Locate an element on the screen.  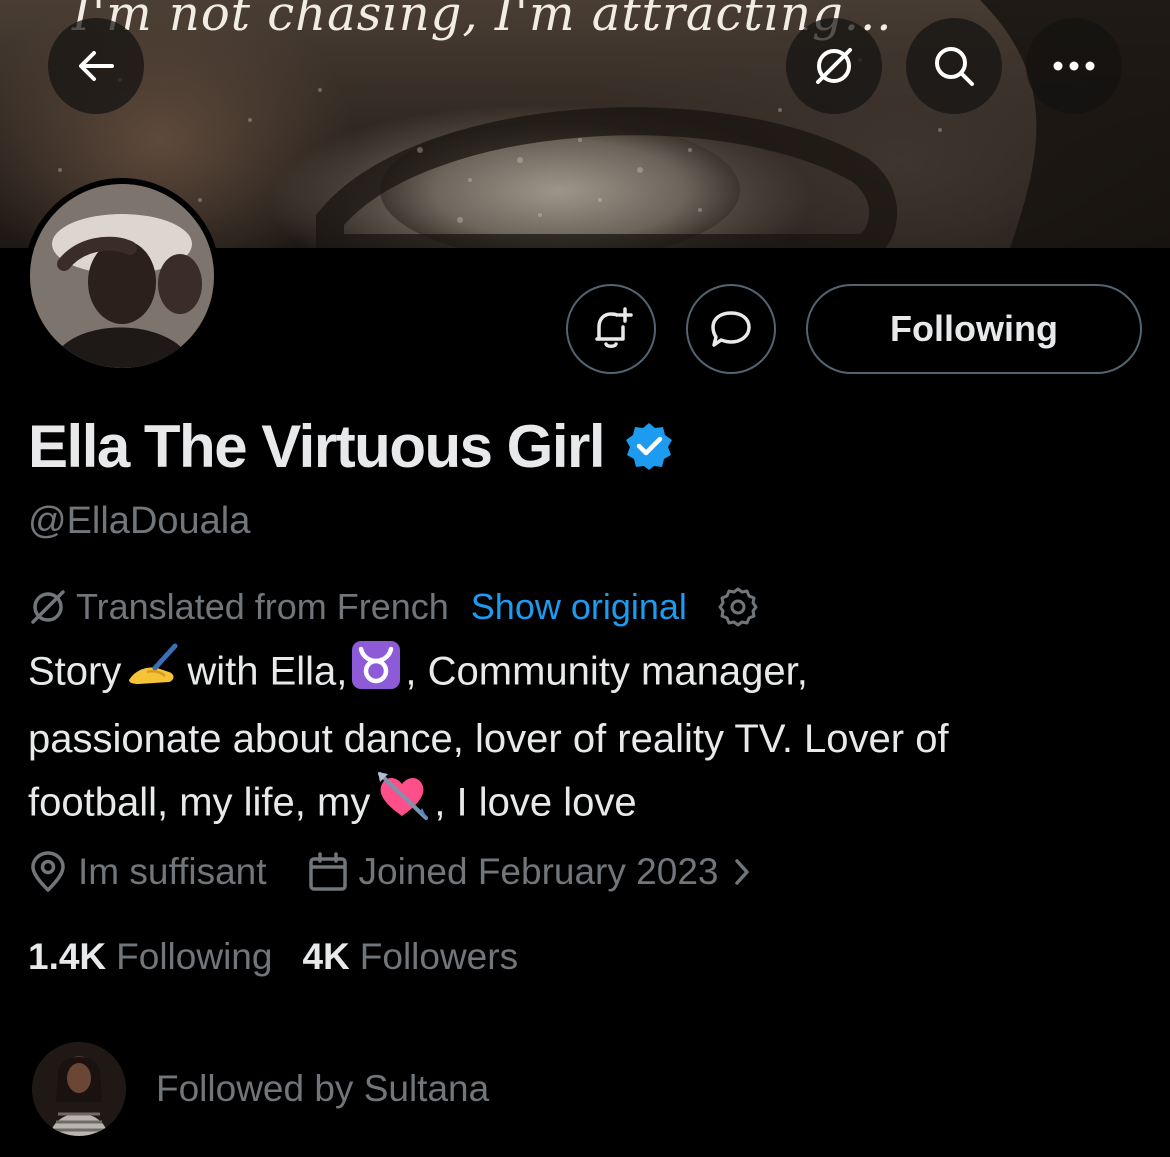
bio-text: football, my life, my is located at coordinates (199, 802).